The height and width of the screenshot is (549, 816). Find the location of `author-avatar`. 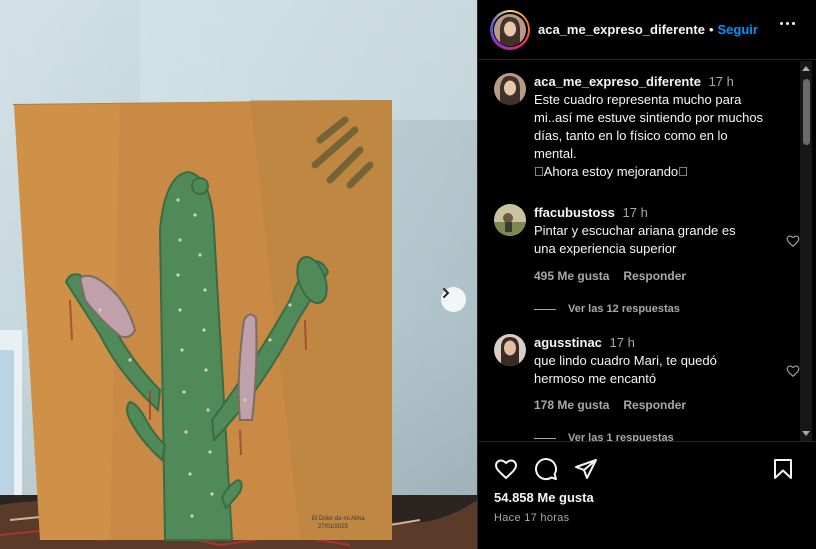

author-avatar is located at coordinates (510, 29).